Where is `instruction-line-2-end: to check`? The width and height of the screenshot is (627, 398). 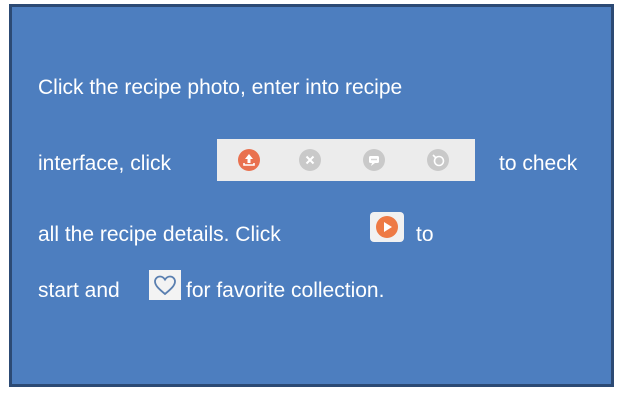 instruction-line-2-end: to check is located at coordinates (538, 163).